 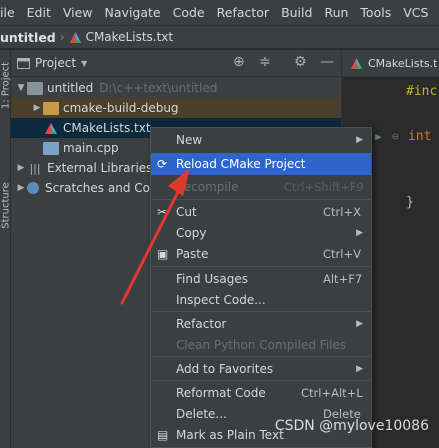 I want to click on project-panel-title: Project, so click(x=55, y=63).